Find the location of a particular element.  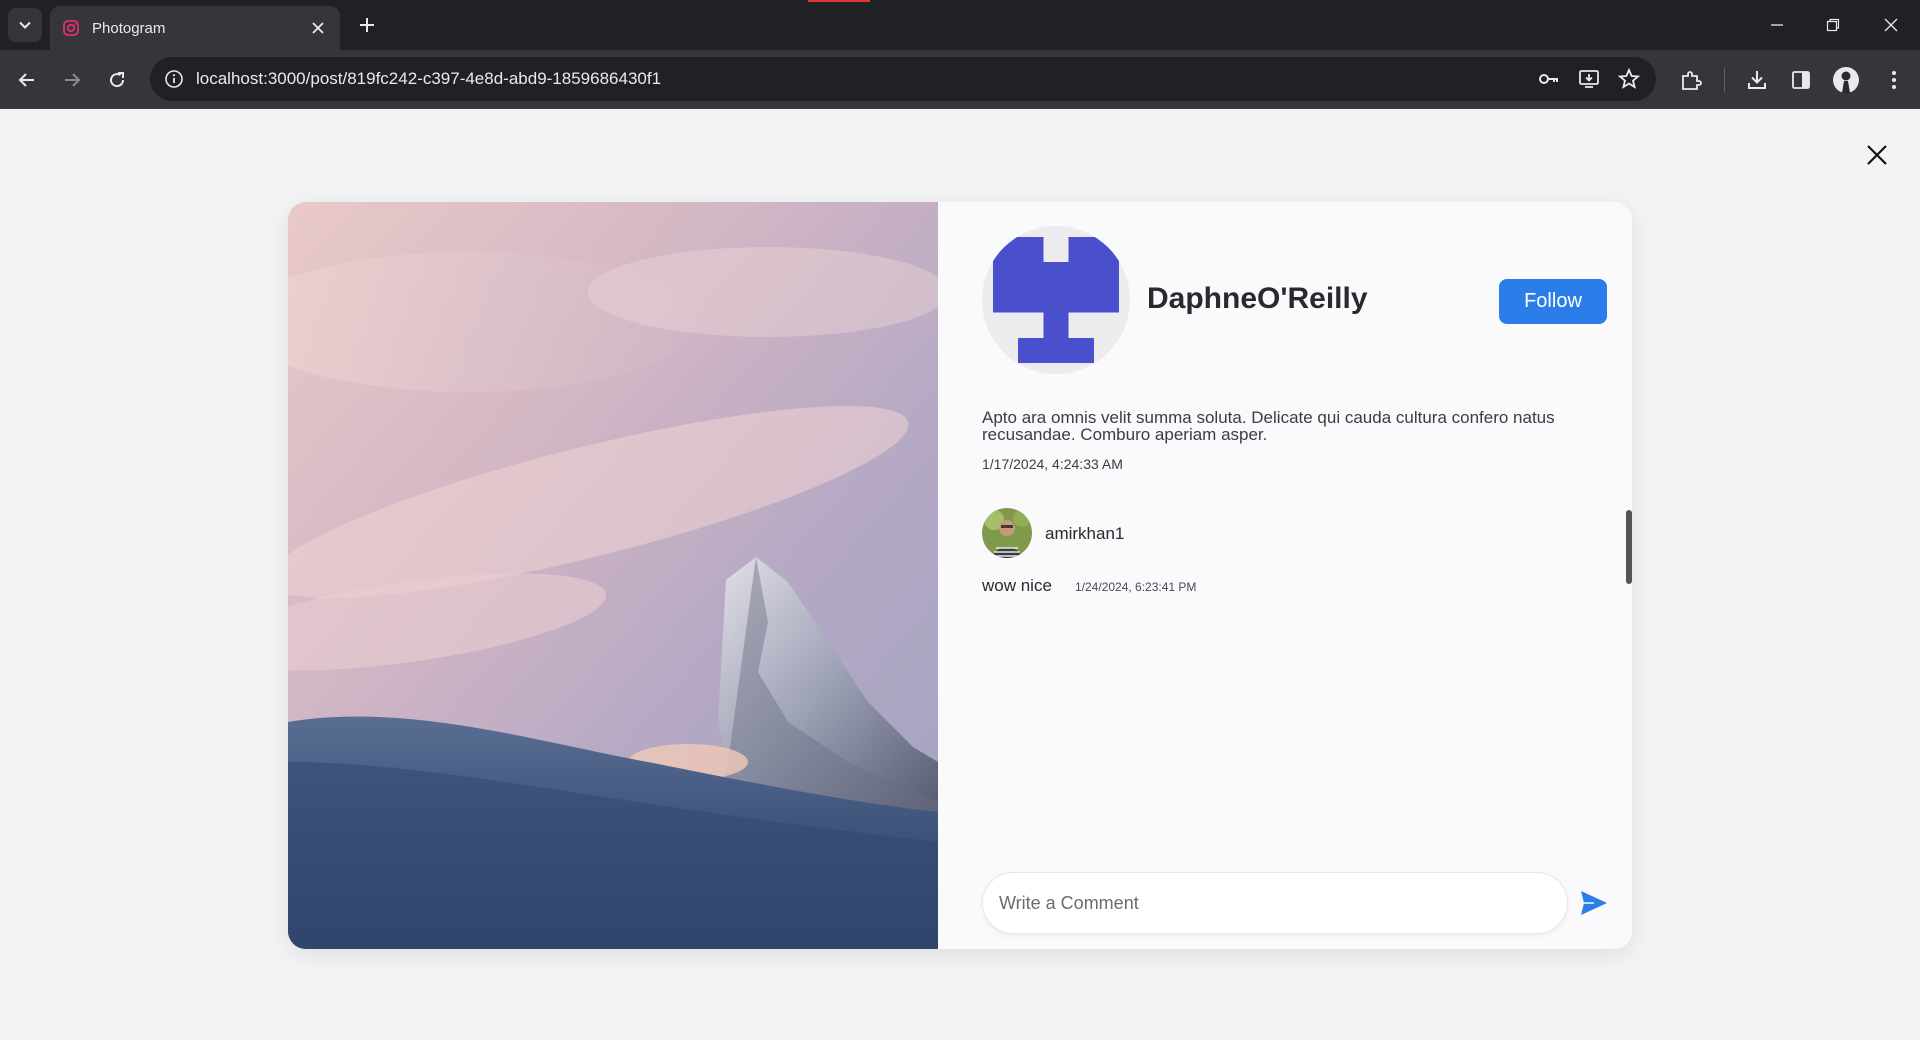

follow-button: Follow is located at coordinates (1553, 301).